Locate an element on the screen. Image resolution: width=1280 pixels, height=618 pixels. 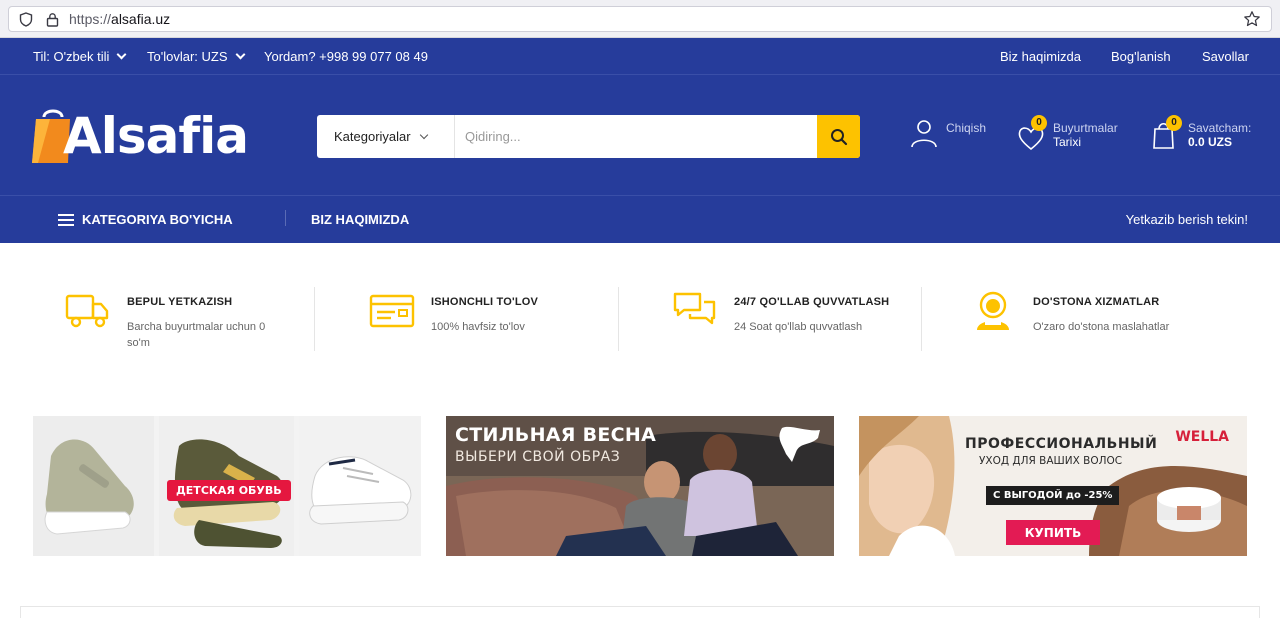
feature-desc: O'zaro do'stona maslahatlar is located at coordinates (1101, 327).